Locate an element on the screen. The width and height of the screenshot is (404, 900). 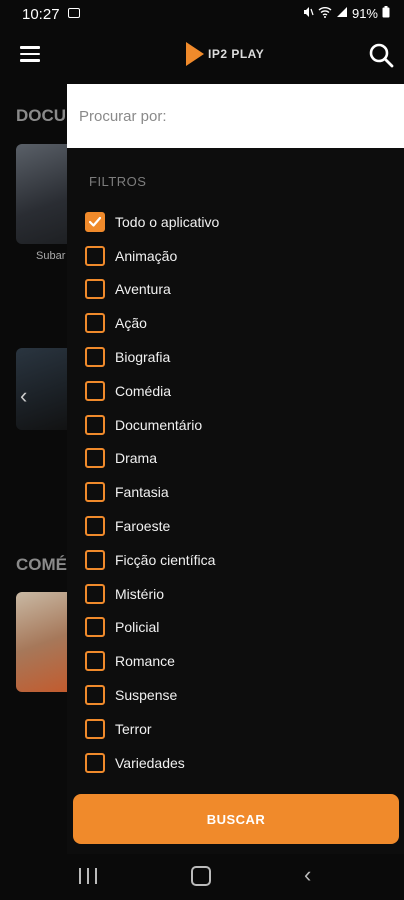
filter-label: Drama is located at coordinates (136, 458).